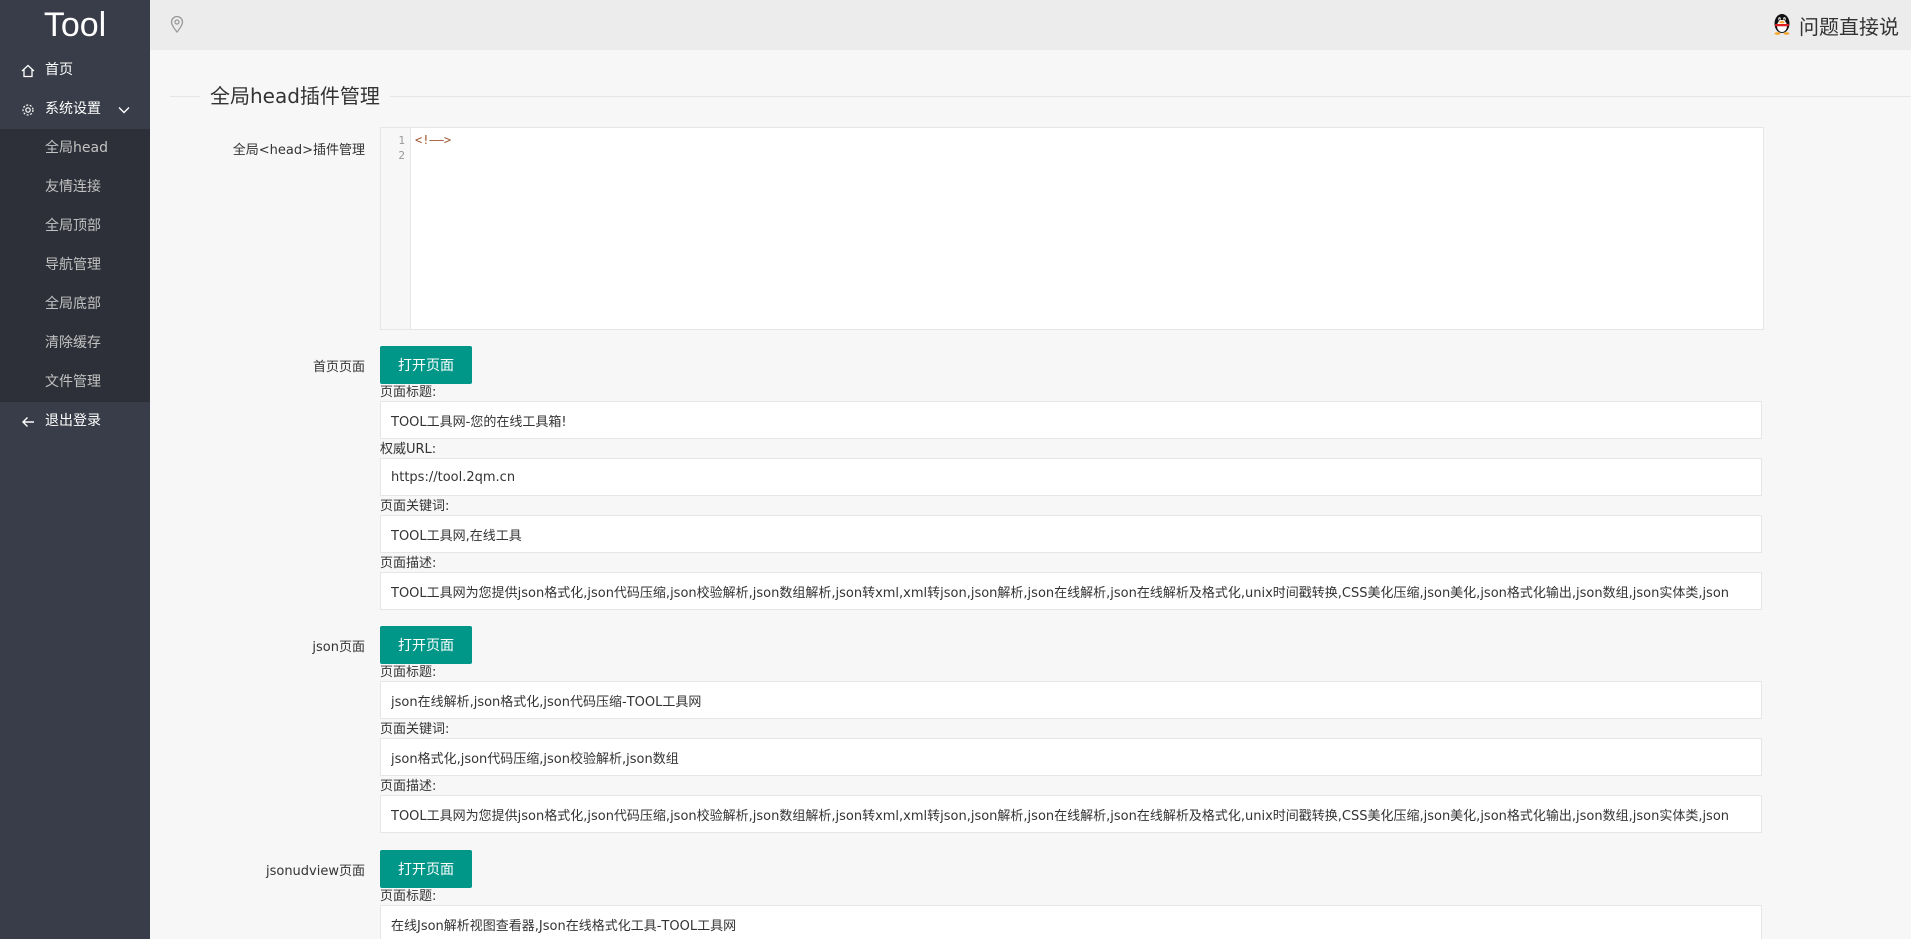  I want to click on submenu-item-clear-cache: 清除缓存, so click(75, 343).